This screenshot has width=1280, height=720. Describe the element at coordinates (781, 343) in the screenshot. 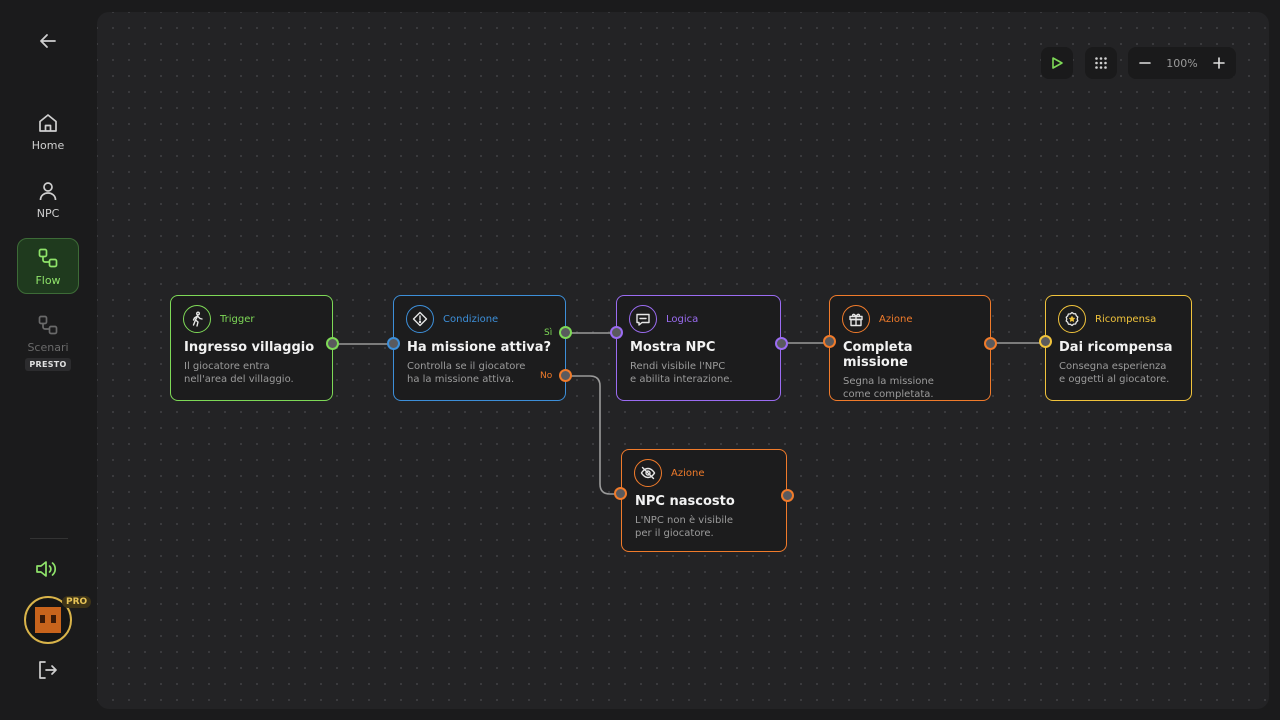

I see `logic-output-port` at that location.